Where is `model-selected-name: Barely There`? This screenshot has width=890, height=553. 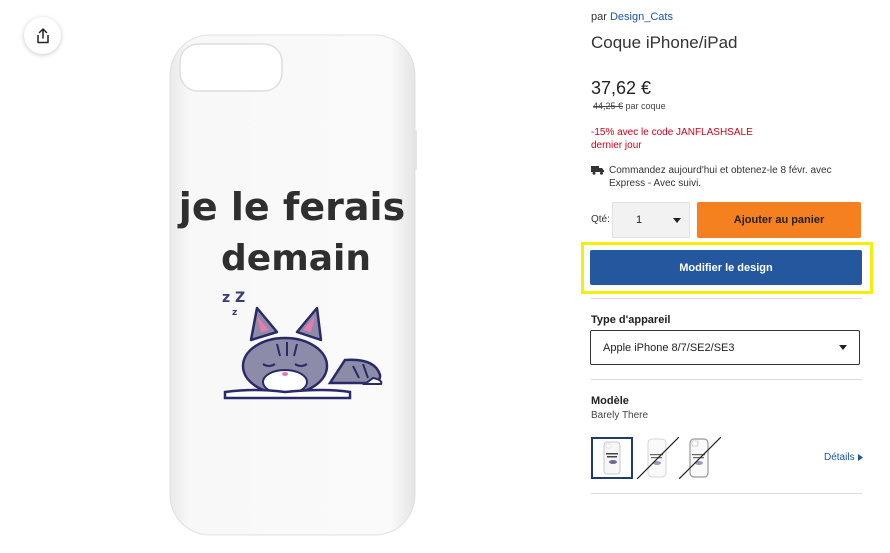 model-selected-name: Barely There is located at coordinates (620, 415).